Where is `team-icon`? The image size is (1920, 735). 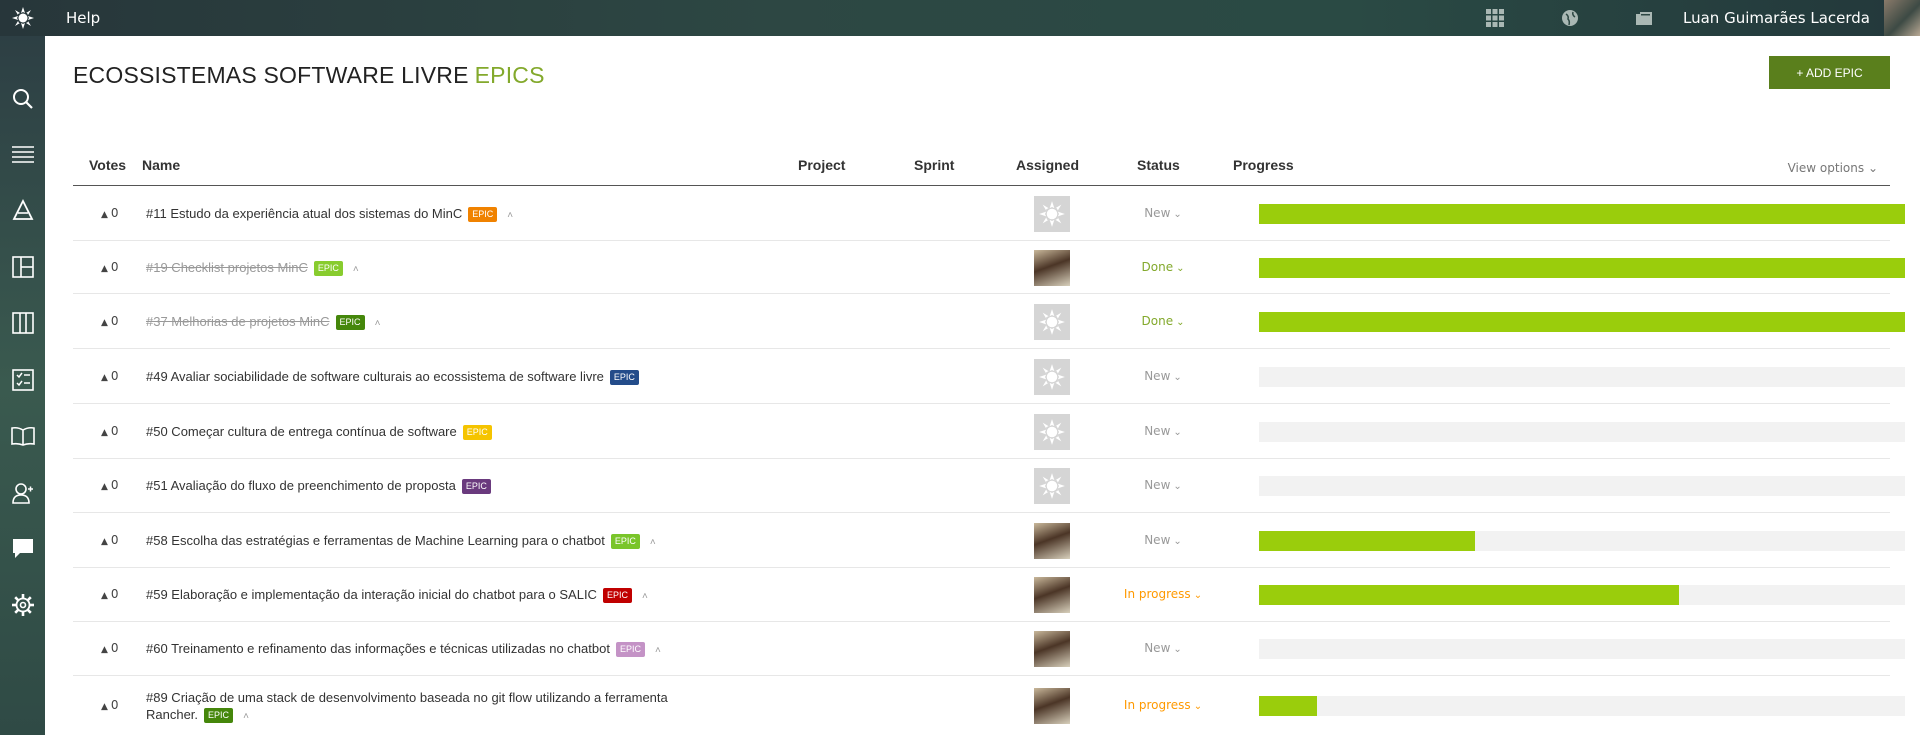
team-icon is located at coordinates (22, 493).